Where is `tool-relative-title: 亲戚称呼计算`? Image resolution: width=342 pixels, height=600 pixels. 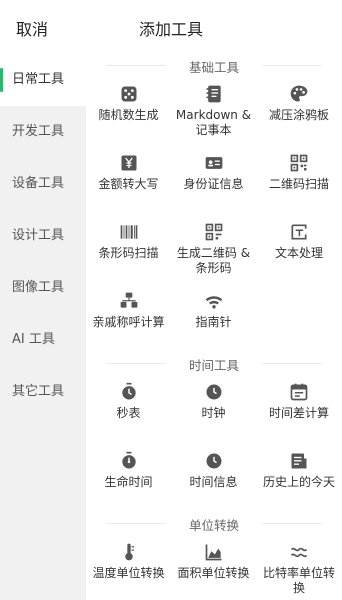
tool-relative-title: 亲戚称呼计算 is located at coordinates (128, 317).